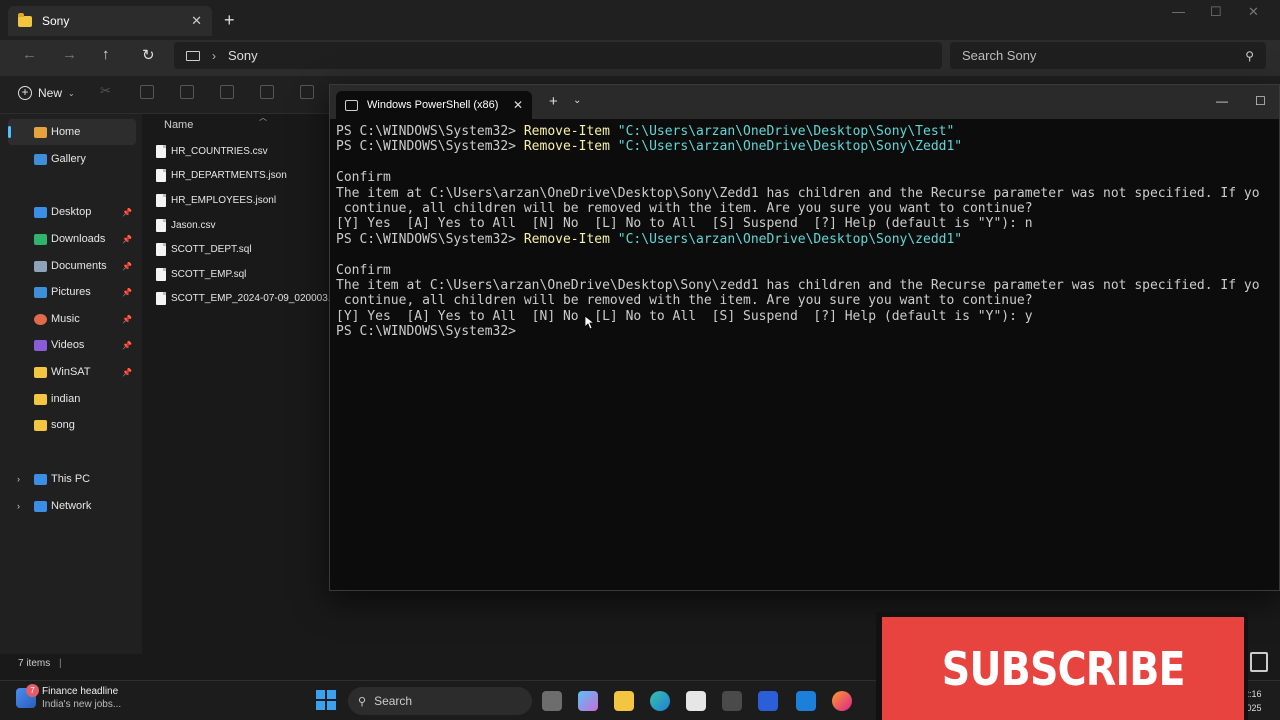 This screenshot has height=720, width=1280. Describe the element at coordinates (65, 319) in the screenshot. I see `sidebar-item-label: Music` at that location.